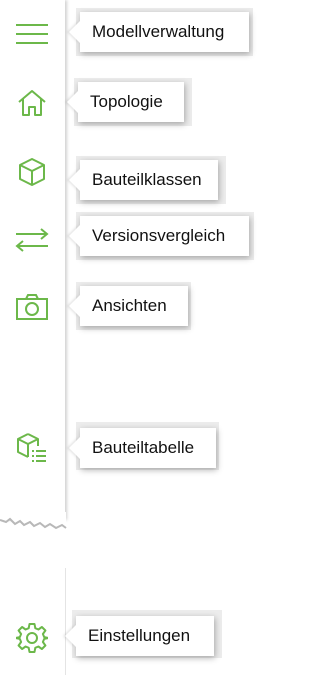 The height and width of the screenshot is (675, 320). I want to click on tooltip-label: Einstellungen, so click(139, 635).